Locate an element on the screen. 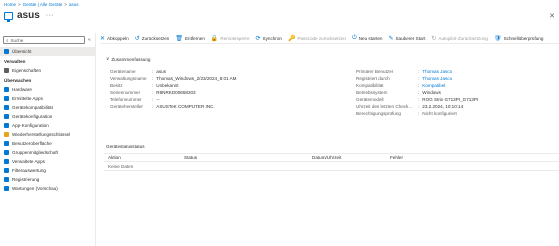 The image size is (559, 246). property-row: Seriennummer: R8NRKD00658203 is located at coordinates (173, 92).